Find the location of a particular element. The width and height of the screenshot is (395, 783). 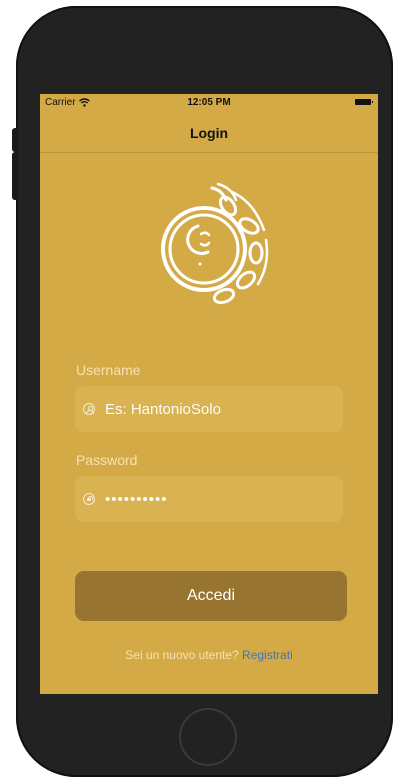

login-button: Accedi is located at coordinates (211, 596).